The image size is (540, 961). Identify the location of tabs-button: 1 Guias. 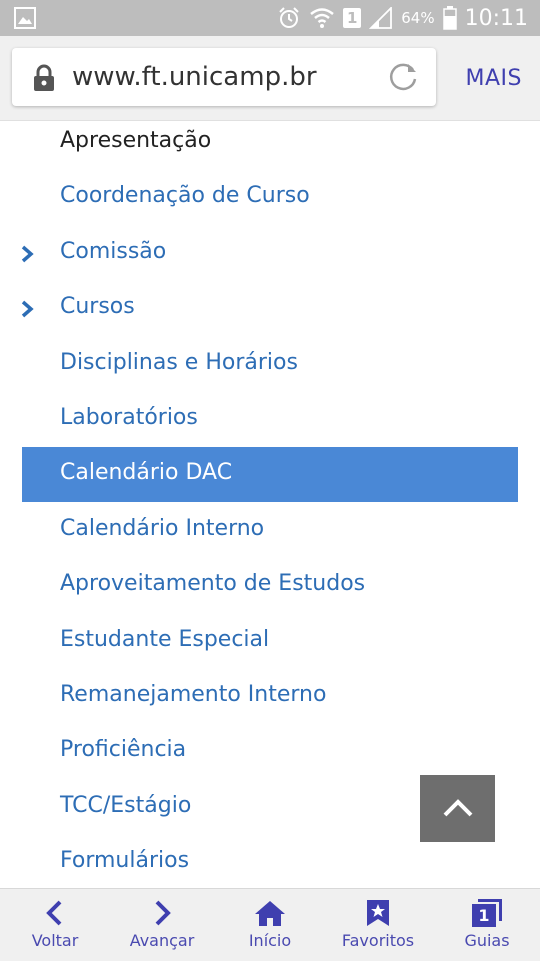
(487, 925).